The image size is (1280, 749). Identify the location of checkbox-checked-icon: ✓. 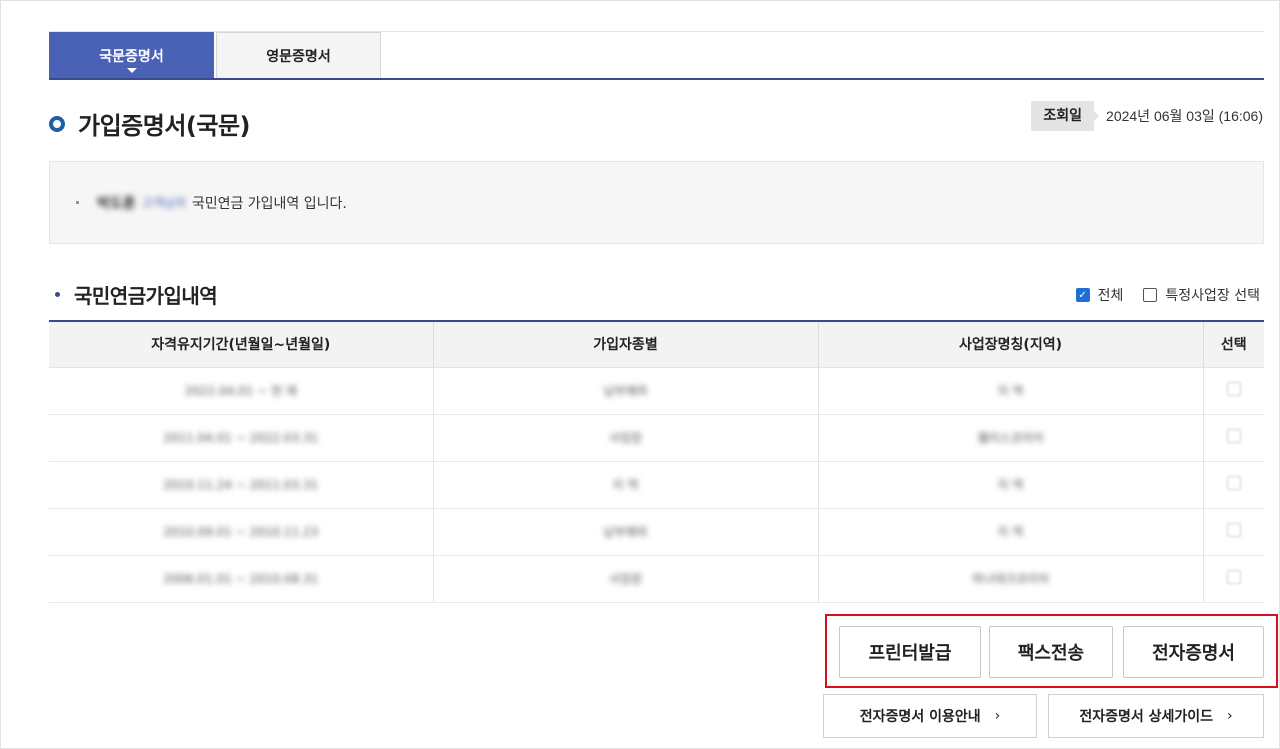
(1082, 295).